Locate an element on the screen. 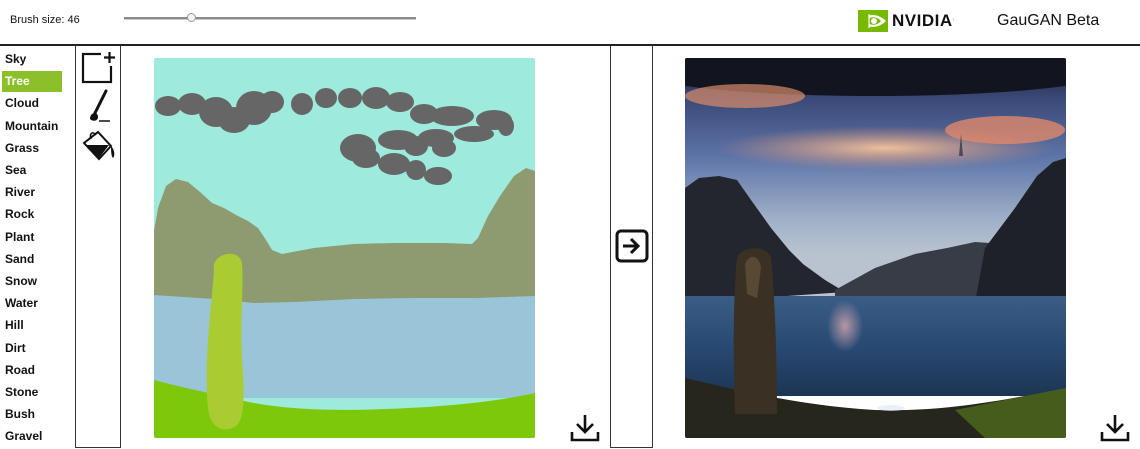  arrow-right-icon is located at coordinates (632, 246).